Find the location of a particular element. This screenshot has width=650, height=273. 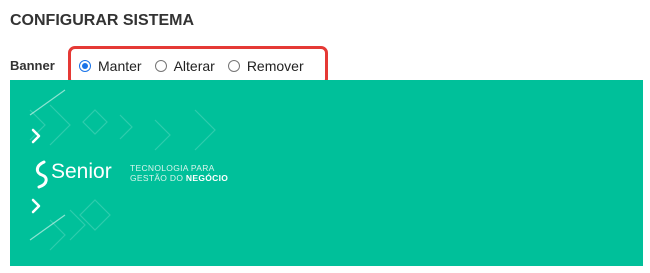

banner-field-label: Banner is located at coordinates (32, 65).